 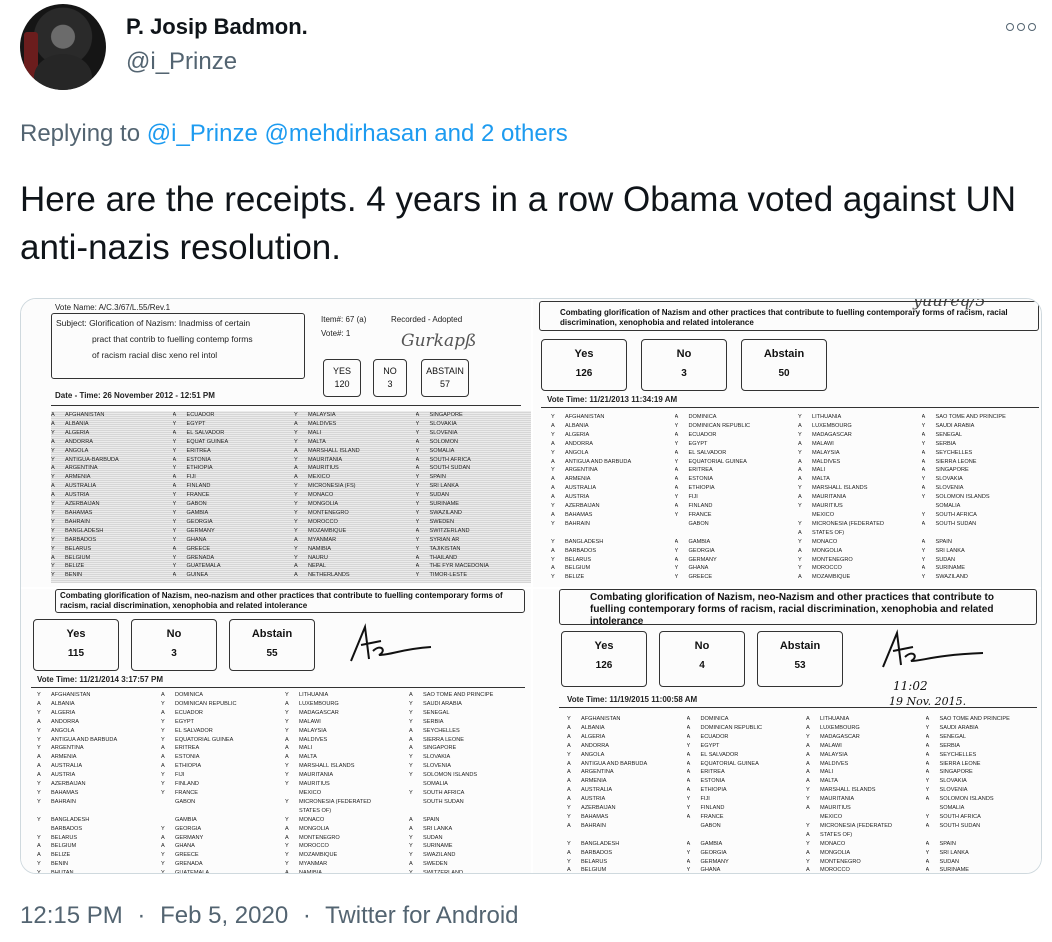 What do you see at coordinates (474, 504) in the screenshot?
I see `country-vote-row: Y SURINAME` at bounding box center [474, 504].